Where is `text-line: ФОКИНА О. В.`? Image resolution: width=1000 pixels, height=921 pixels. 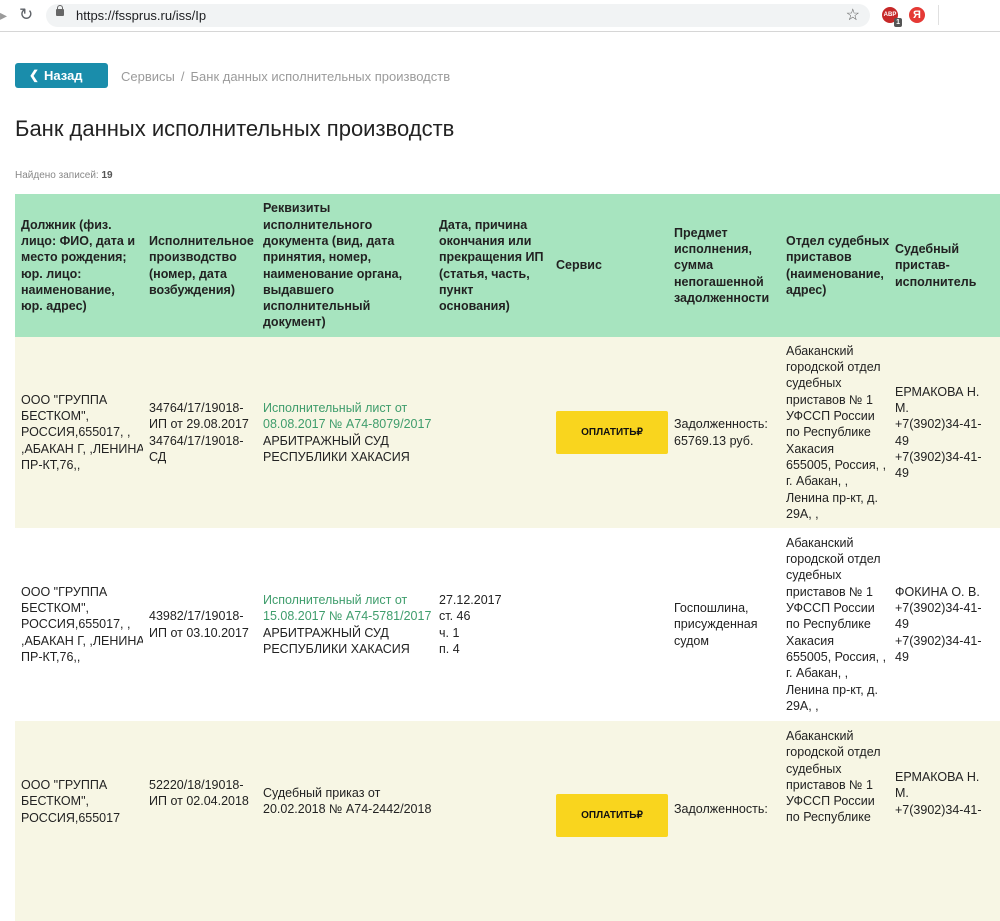
text-line: ФОКИНА О. В. is located at coordinates (937, 591).